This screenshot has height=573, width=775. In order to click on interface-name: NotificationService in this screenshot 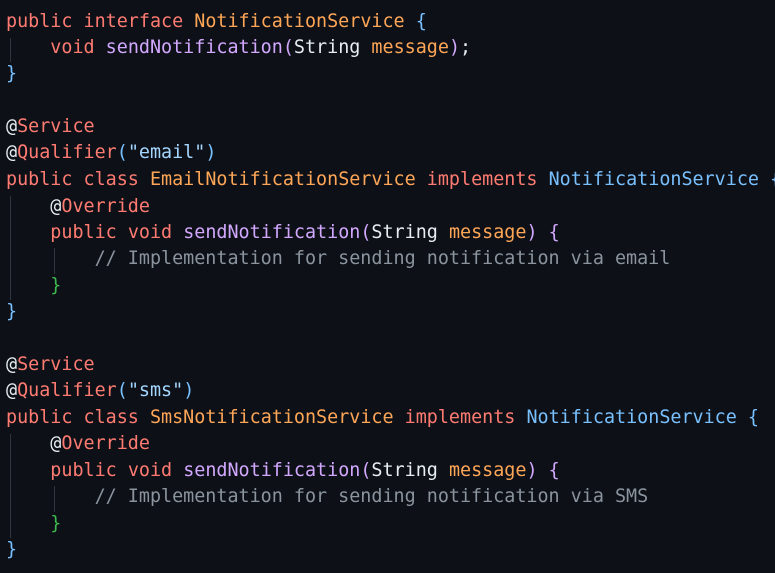, I will do `click(299, 21)`.